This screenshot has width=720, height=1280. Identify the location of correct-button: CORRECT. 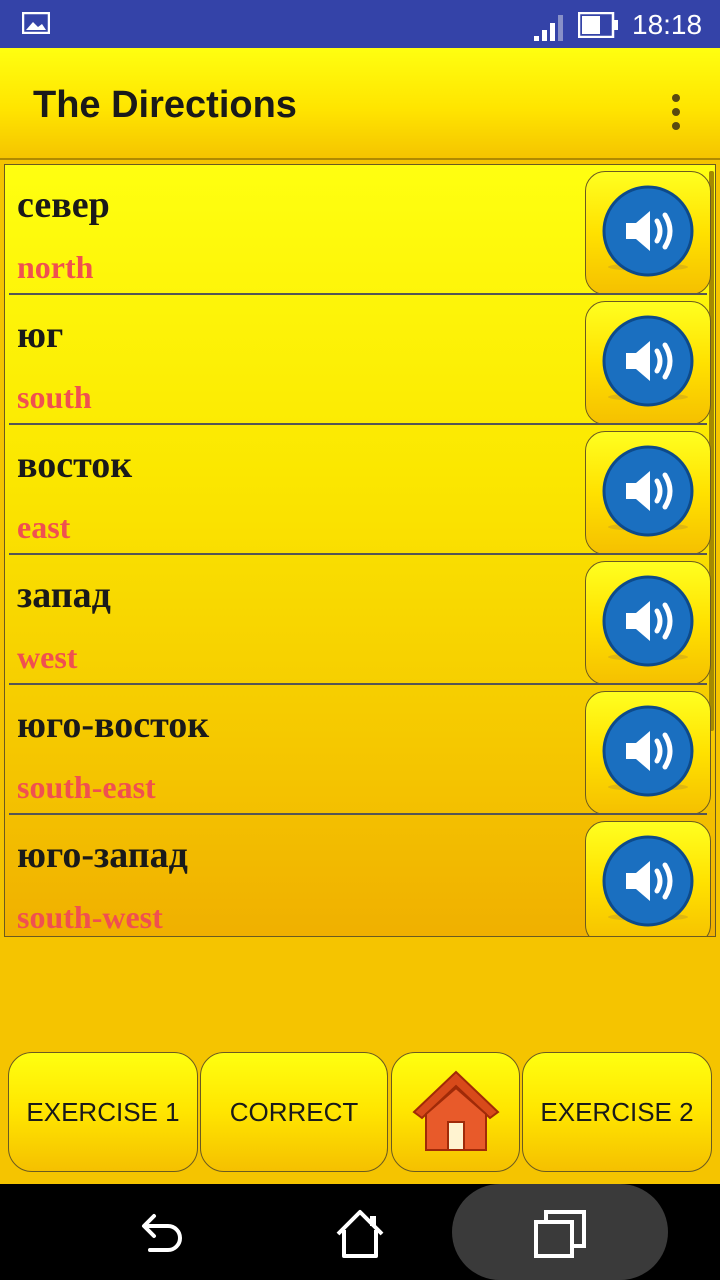
(294, 1112).